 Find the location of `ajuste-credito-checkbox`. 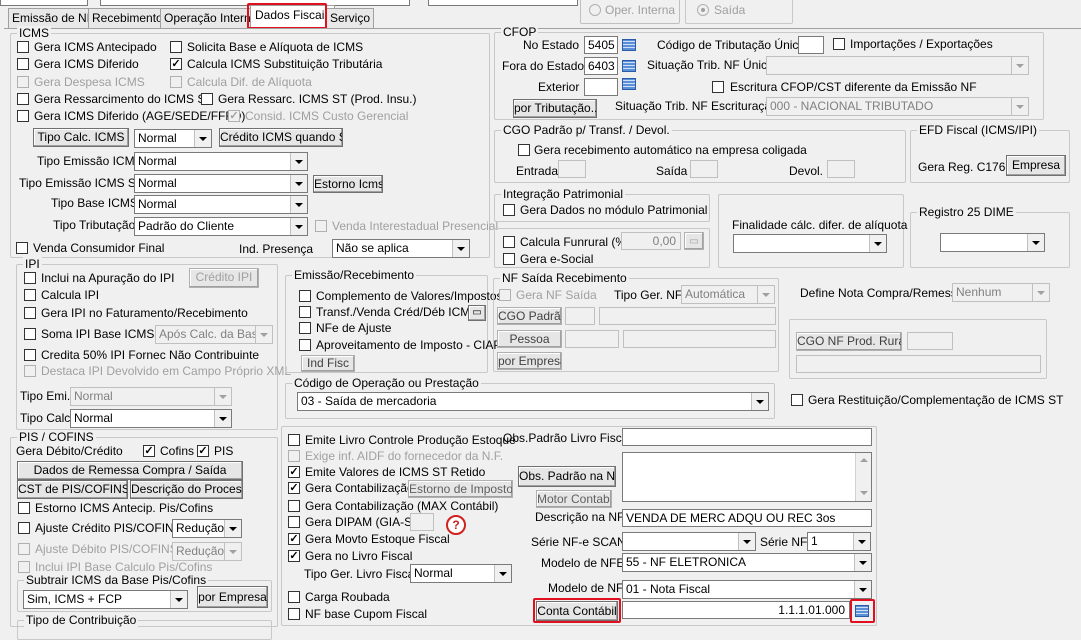

ajuste-credito-checkbox is located at coordinates (24, 528).